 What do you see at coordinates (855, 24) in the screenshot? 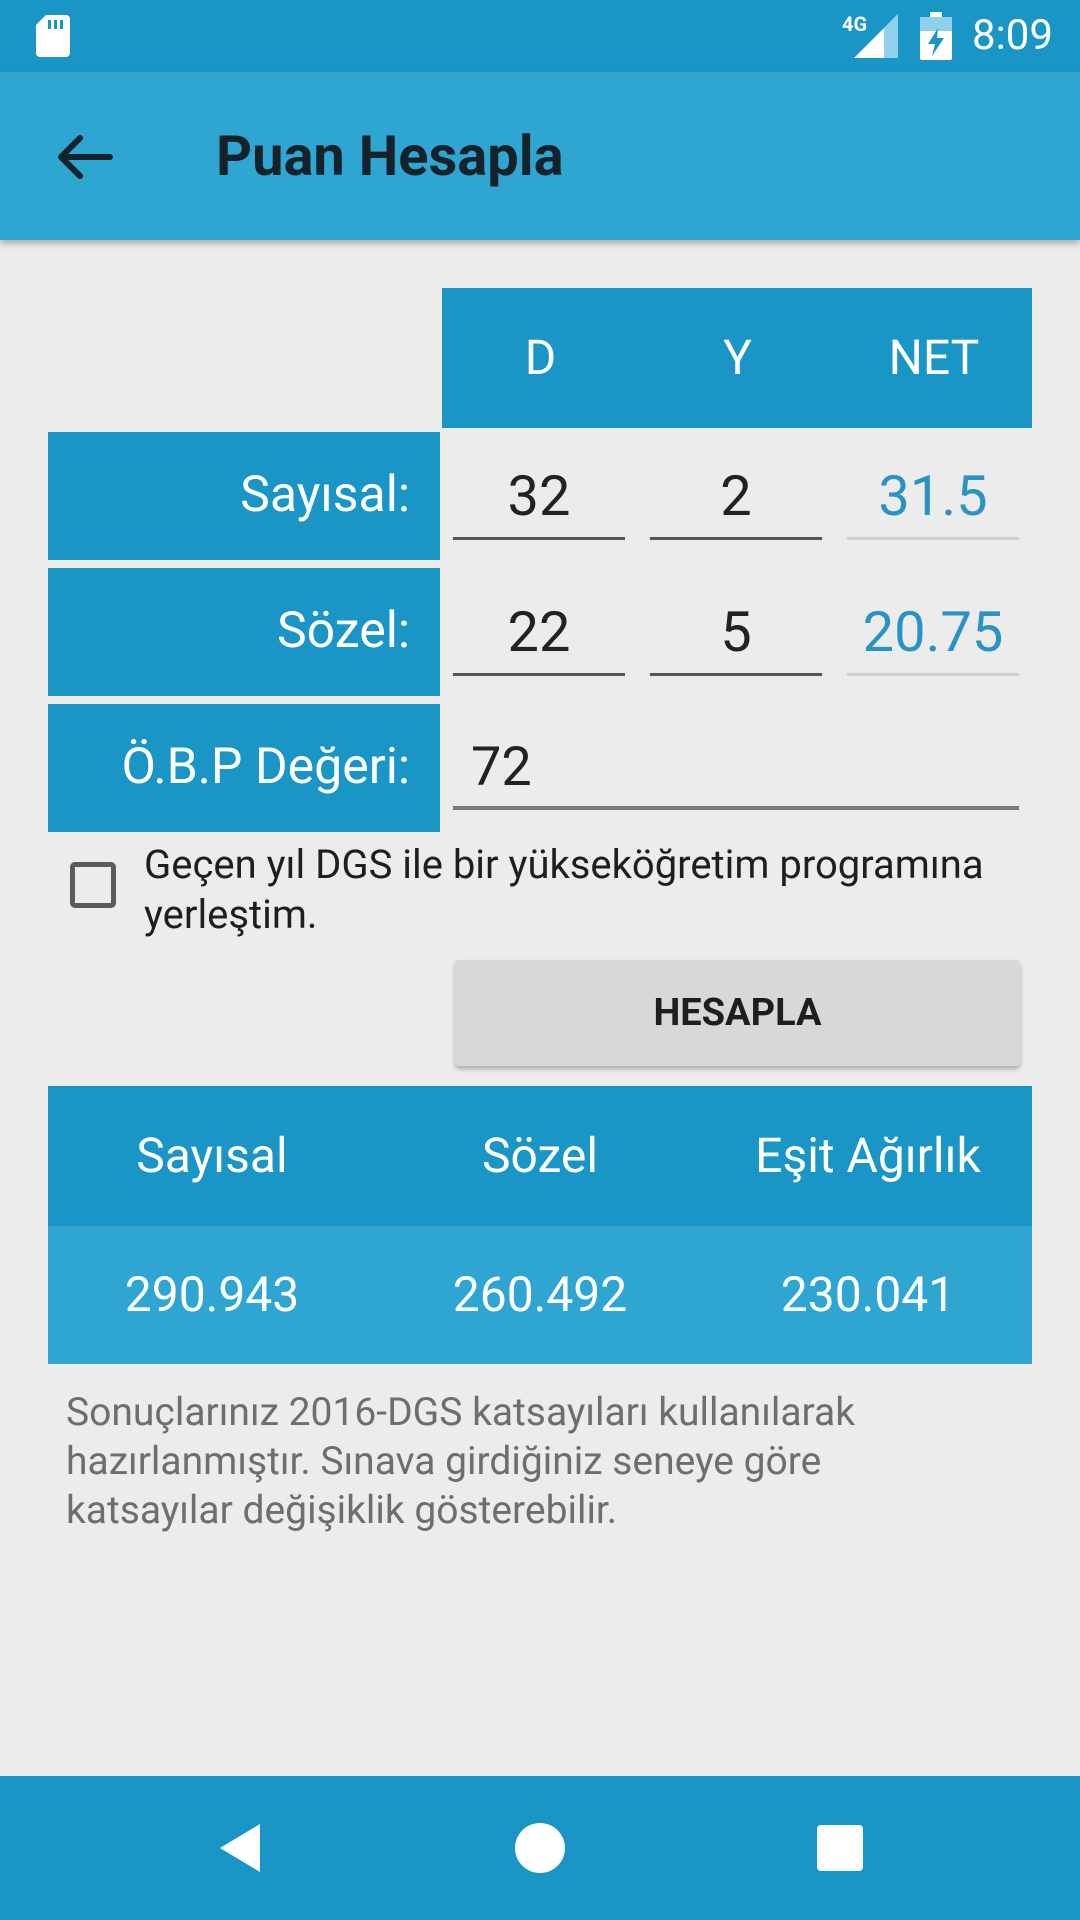
I see `network-type-label: 4G` at bounding box center [855, 24].